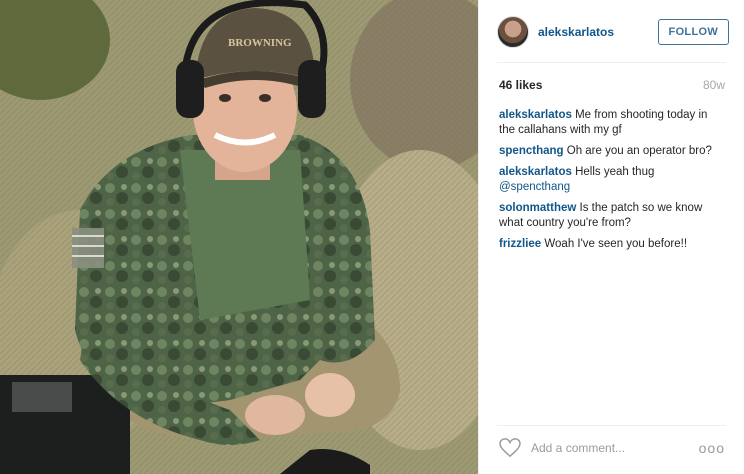 This screenshot has width=744, height=474. Describe the element at coordinates (639, 151) in the screenshot. I see `comment-text: Oh are you an operator bro?` at that location.